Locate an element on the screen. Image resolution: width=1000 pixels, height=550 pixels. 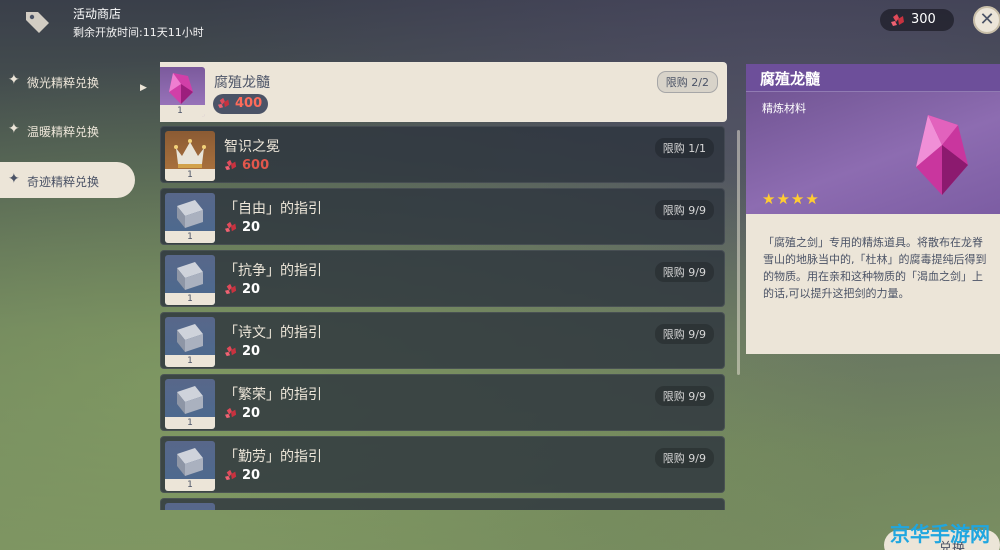
detail-header: 腐殖龙髓 精炼材料 ★★★★ is located at coordinates (873, 139).